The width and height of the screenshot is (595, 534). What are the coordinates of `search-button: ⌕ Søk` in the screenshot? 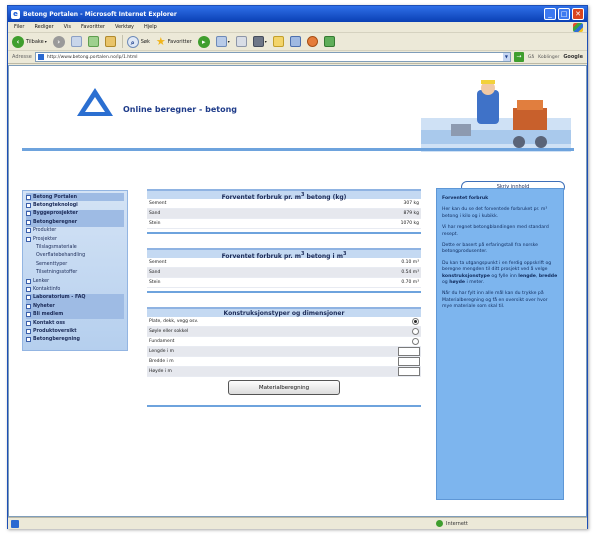 It's located at (138, 41).